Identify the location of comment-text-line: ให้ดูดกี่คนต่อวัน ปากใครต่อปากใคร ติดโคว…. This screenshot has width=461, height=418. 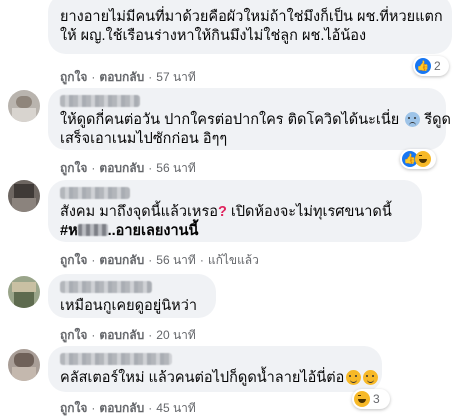
(230, 120).